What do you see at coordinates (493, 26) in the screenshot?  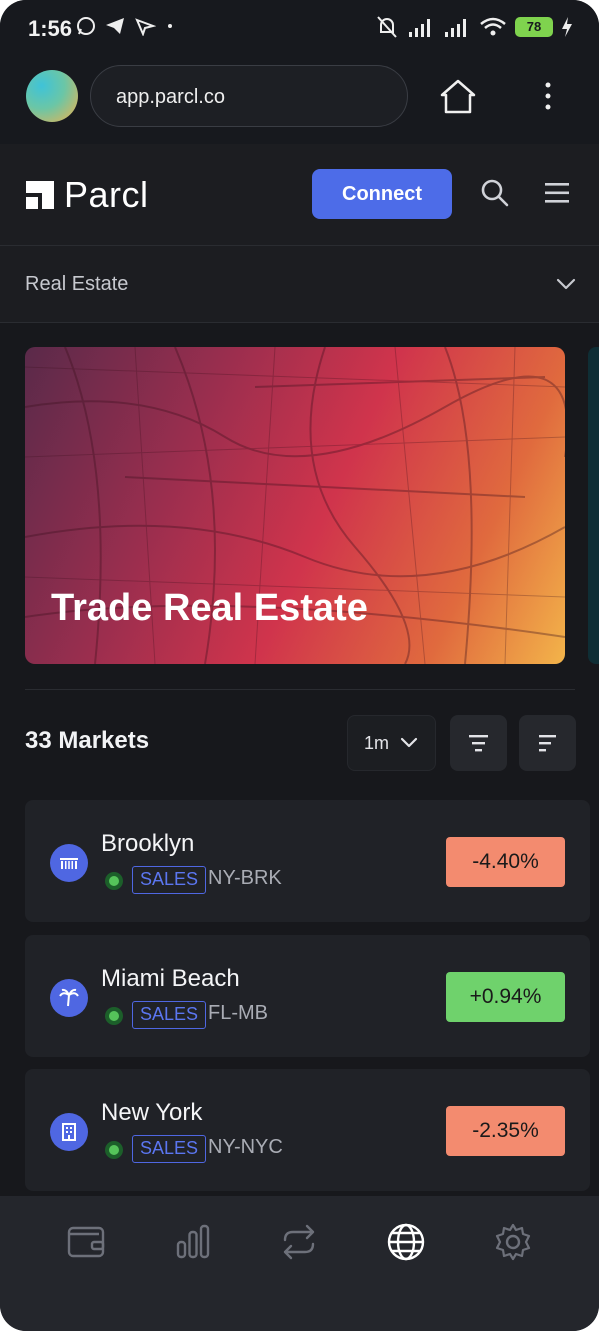 I see `wifi-icon` at bounding box center [493, 26].